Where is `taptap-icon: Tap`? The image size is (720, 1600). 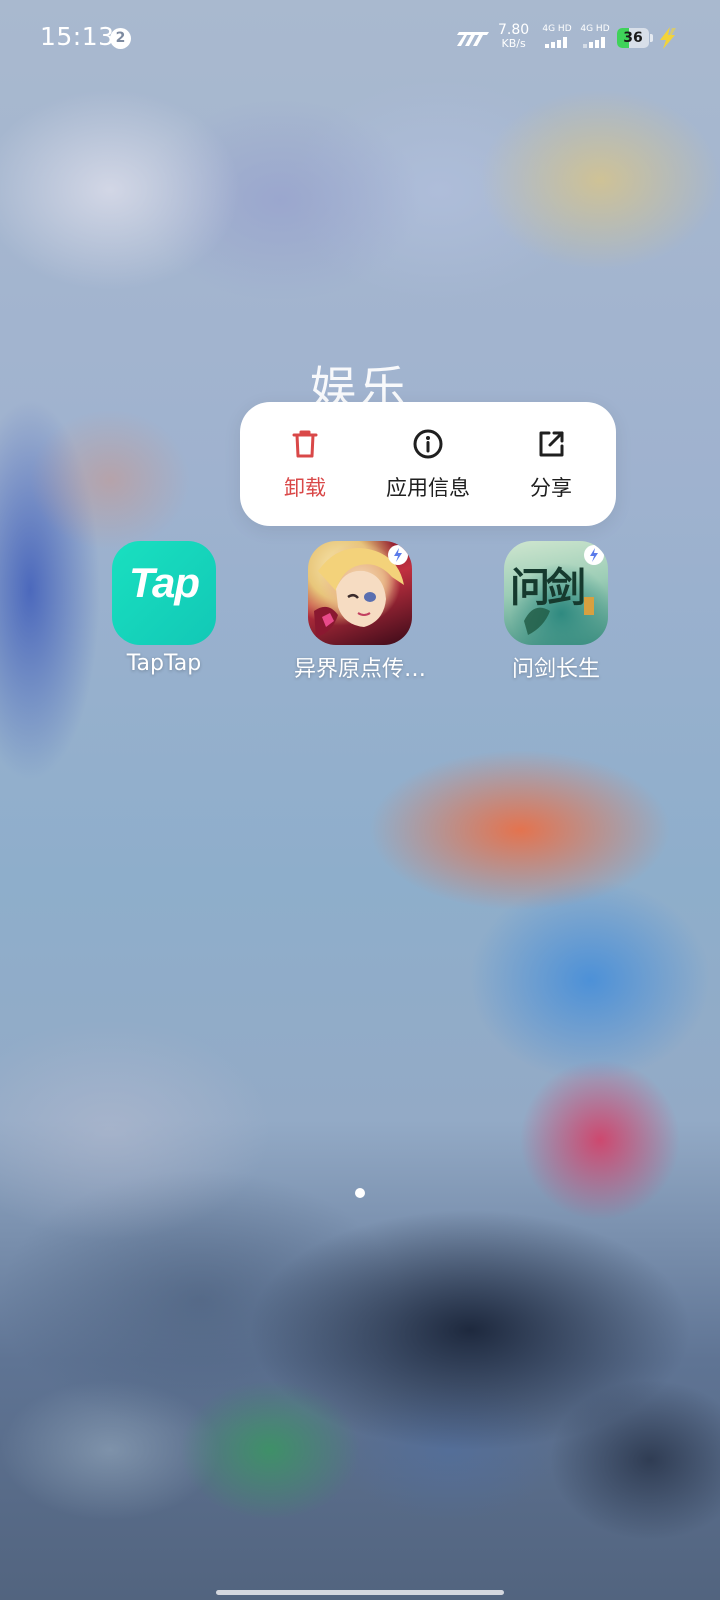
taptap-icon: Tap is located at coordinates (164, 593).